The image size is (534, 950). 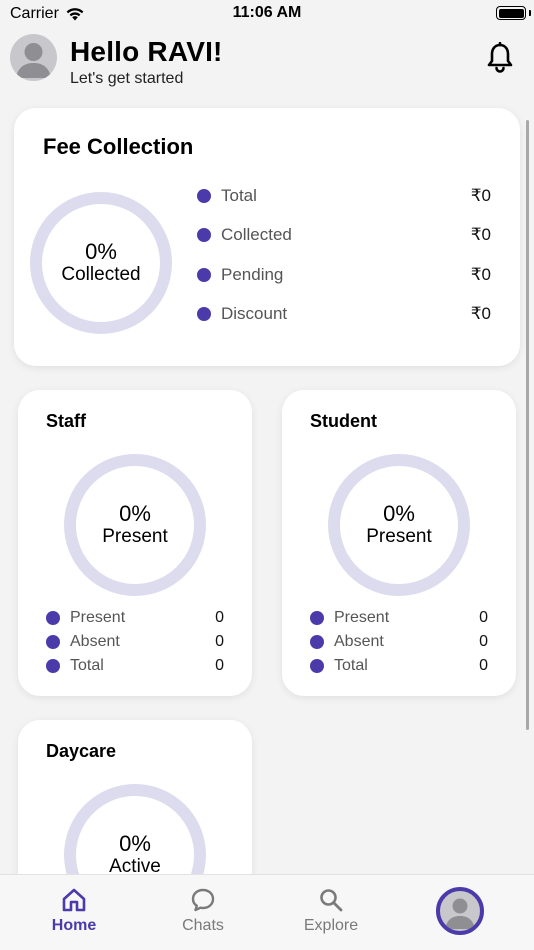 What do you see at coordinates (511, 13) in the screenshot?
I see `battery-icon` at bounding box center [511, 13].